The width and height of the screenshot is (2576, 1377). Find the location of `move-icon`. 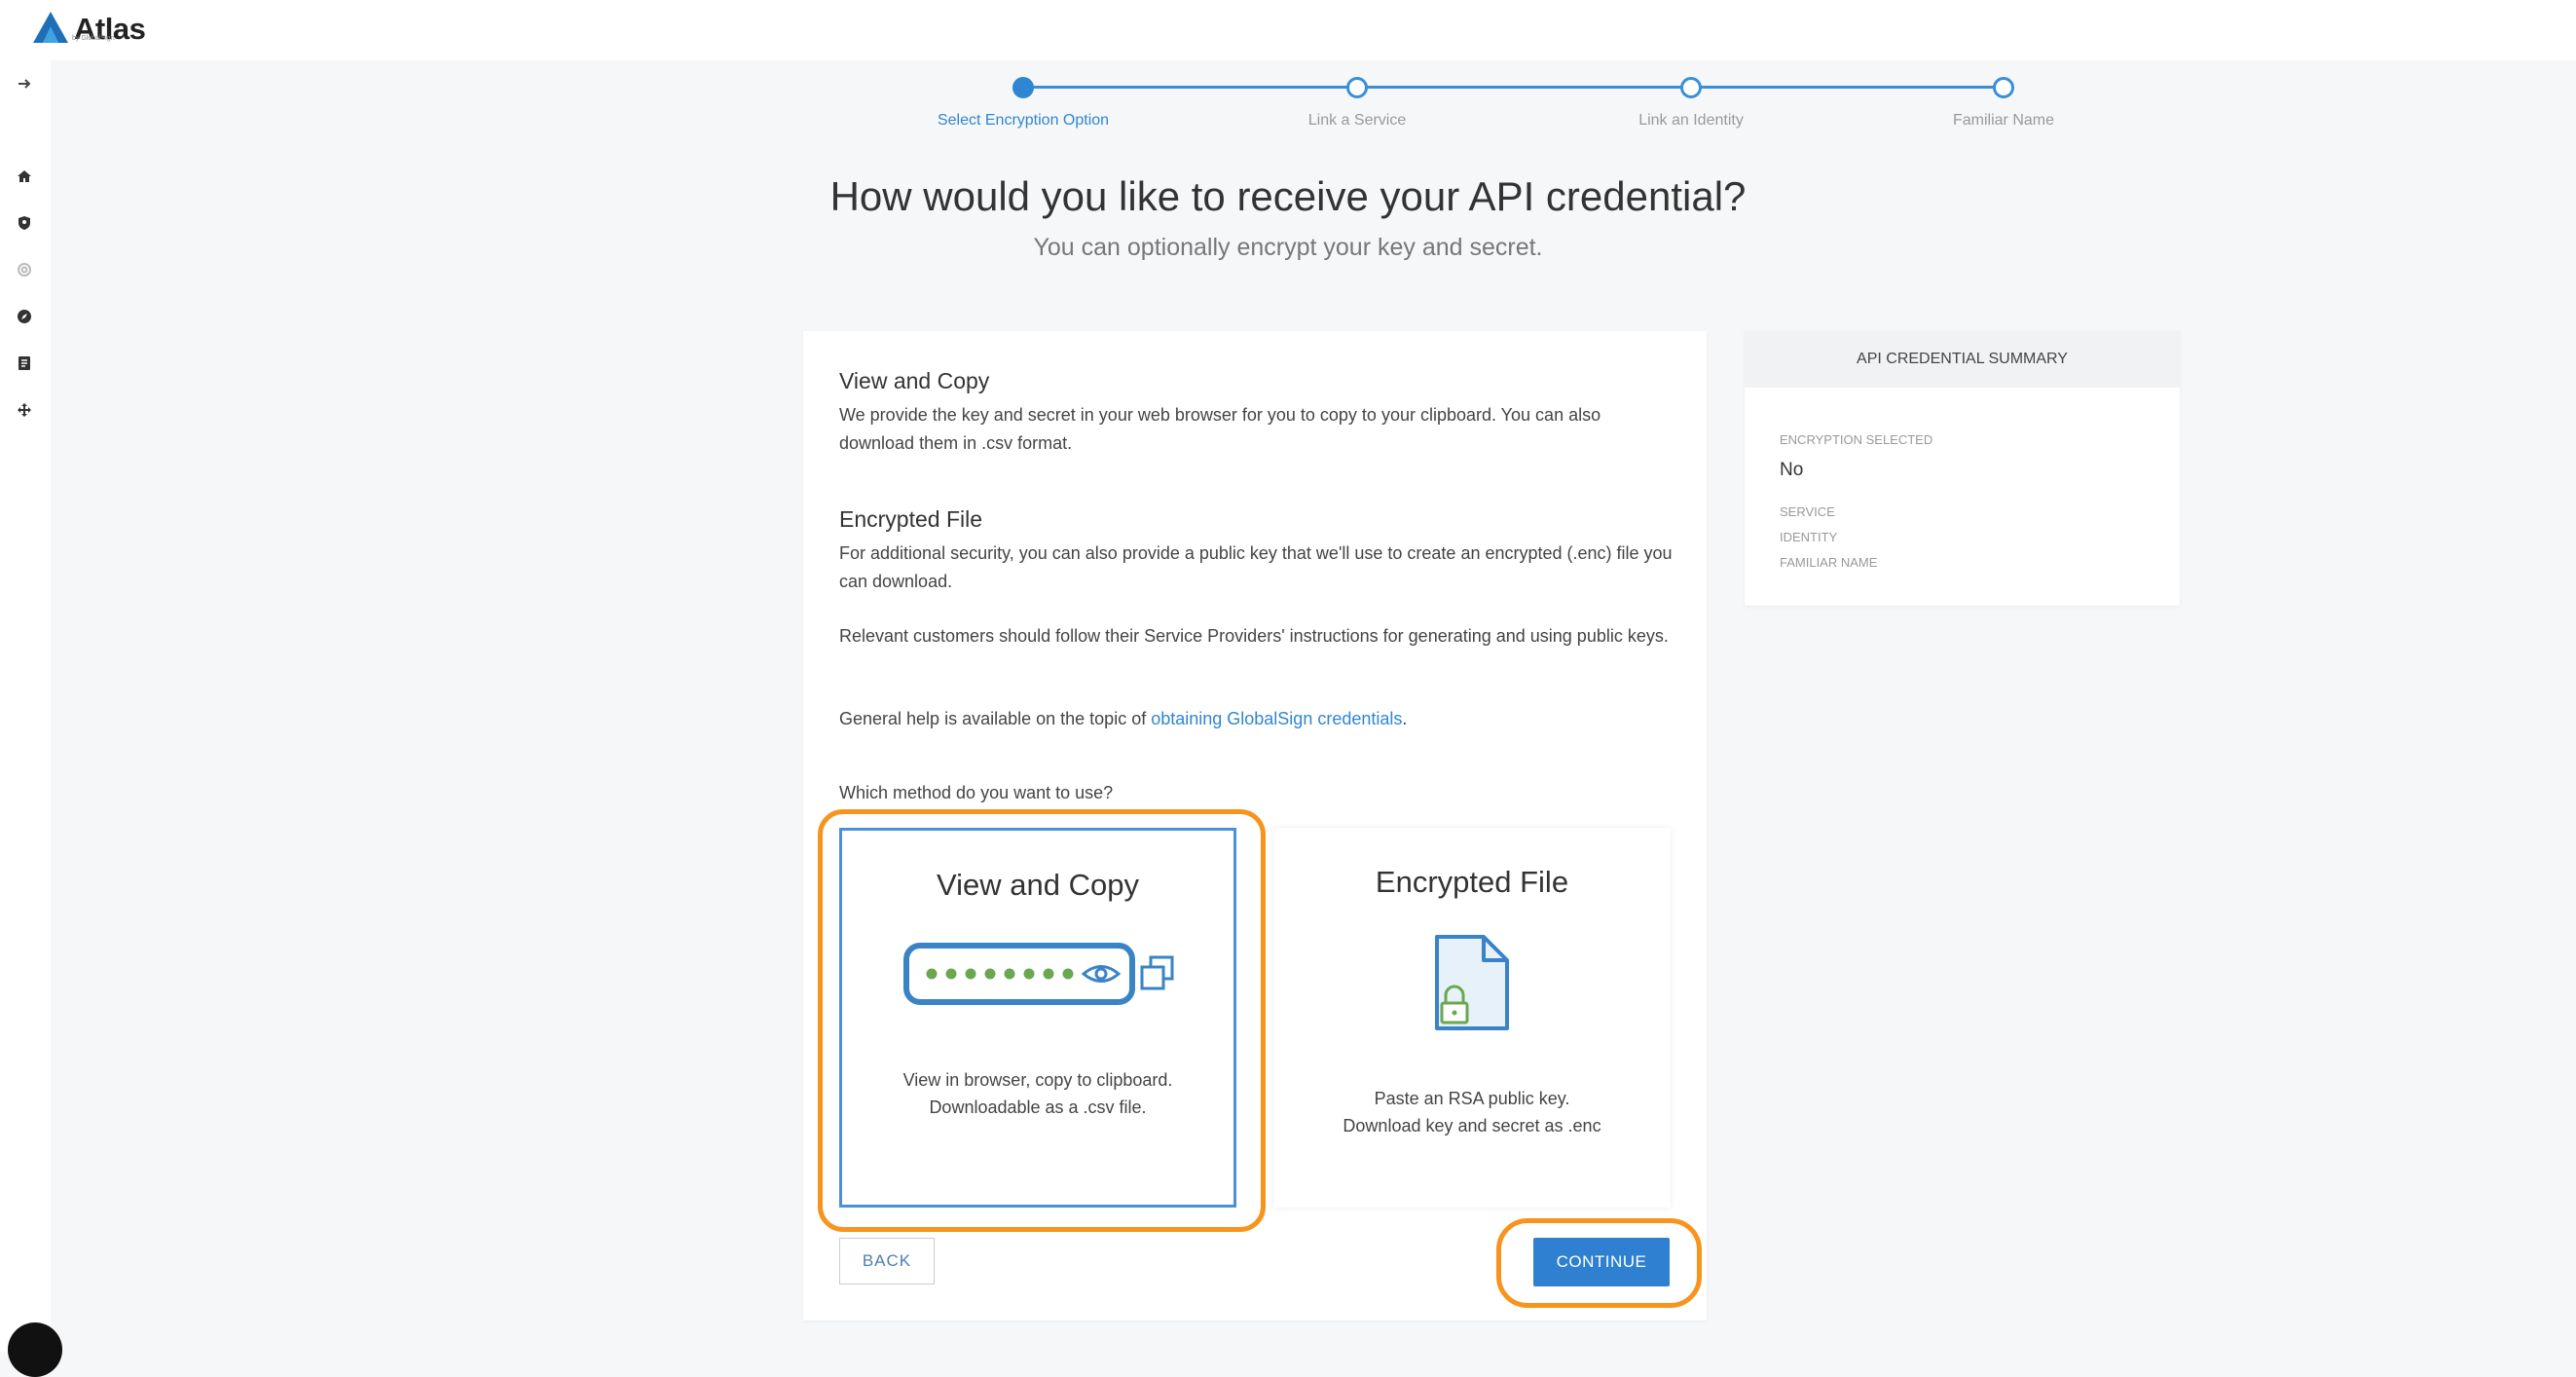

move-icon is located at coordinates (24, 410).